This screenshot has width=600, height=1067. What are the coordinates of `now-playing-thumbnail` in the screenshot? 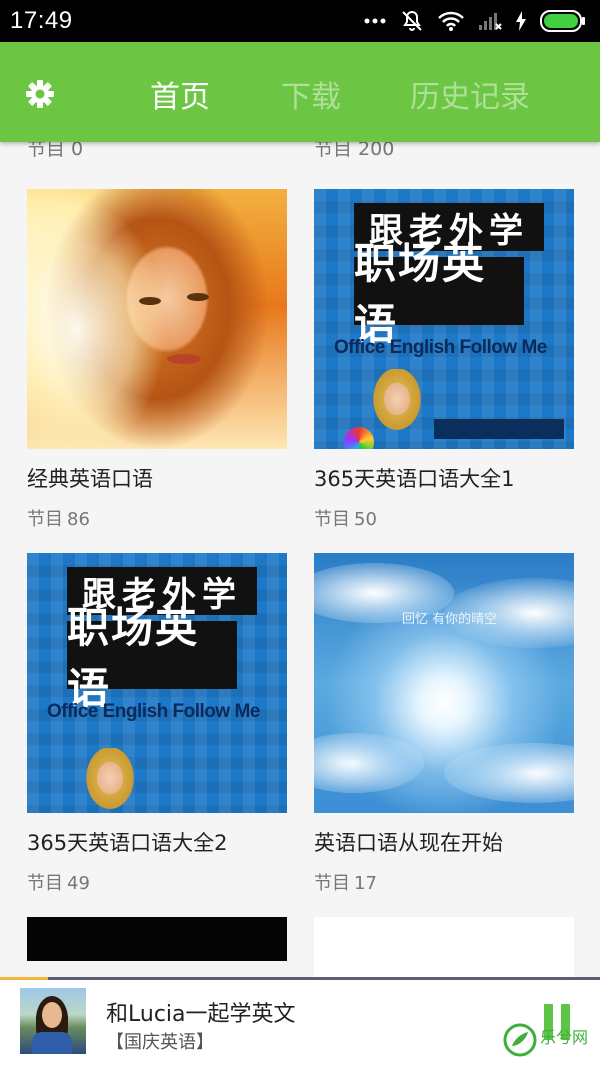 It's located at (53, 1021).